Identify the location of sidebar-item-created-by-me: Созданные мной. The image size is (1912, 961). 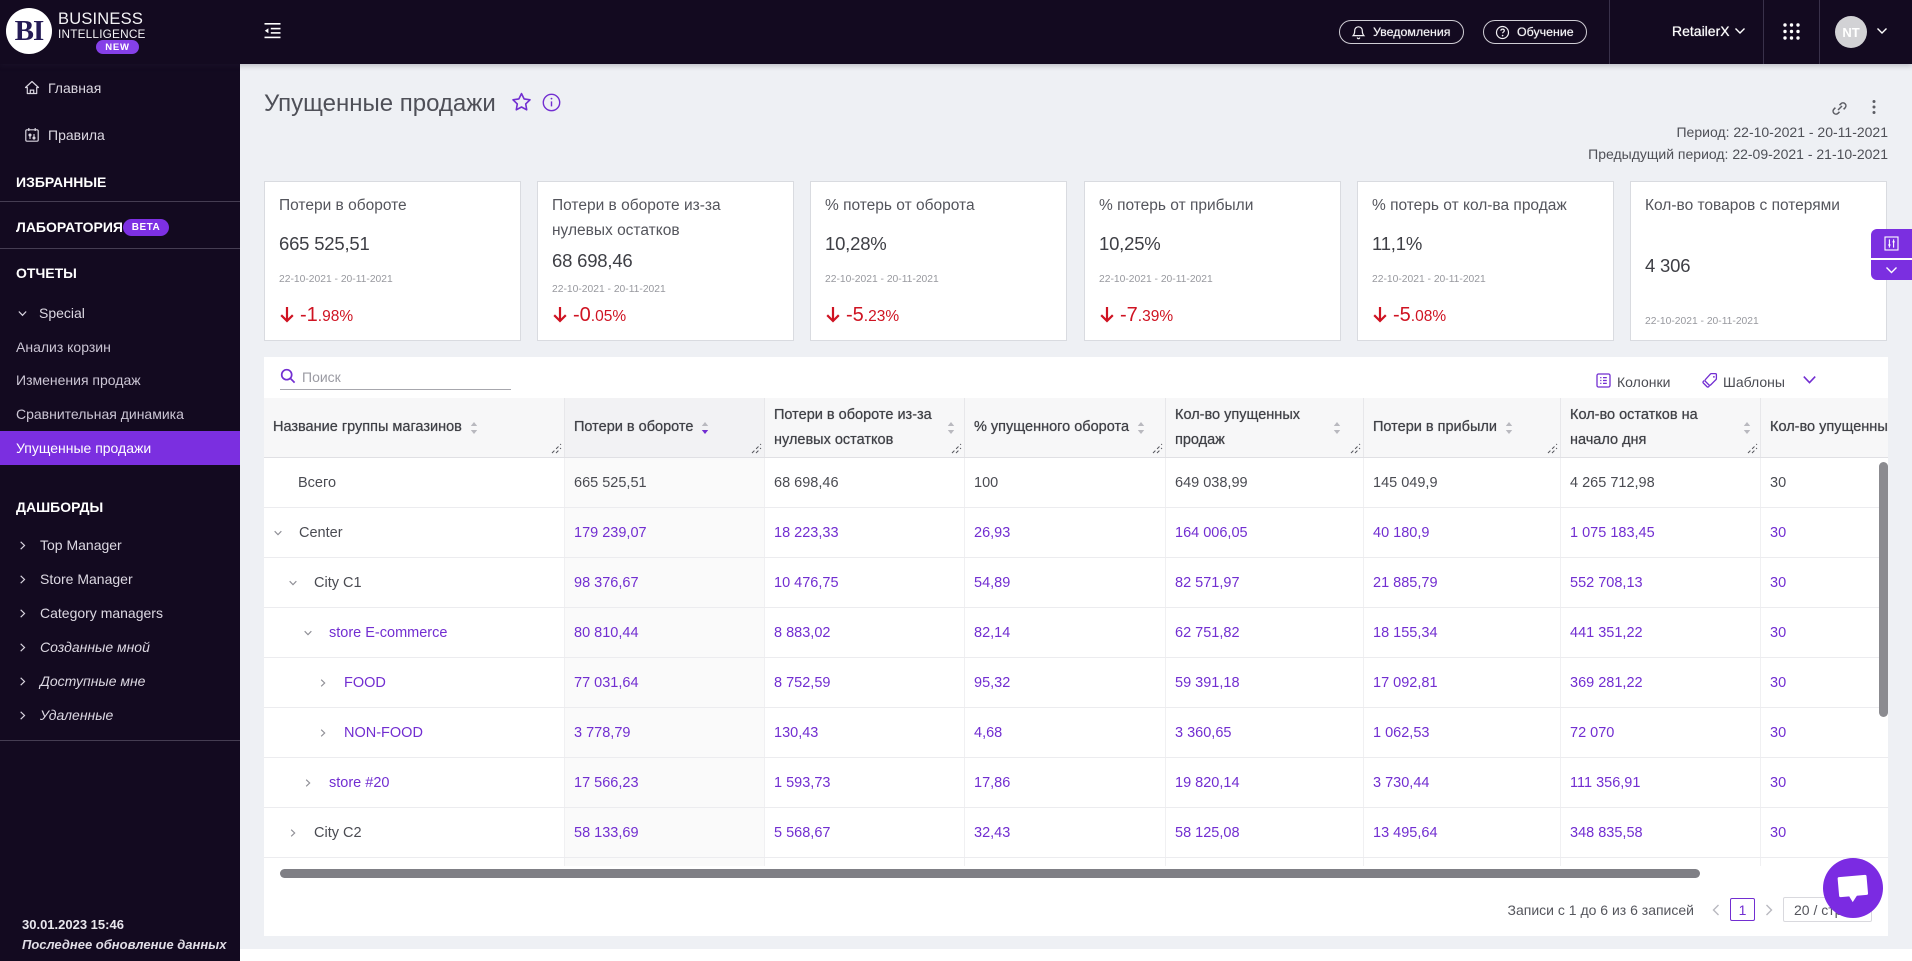
(95, 647).